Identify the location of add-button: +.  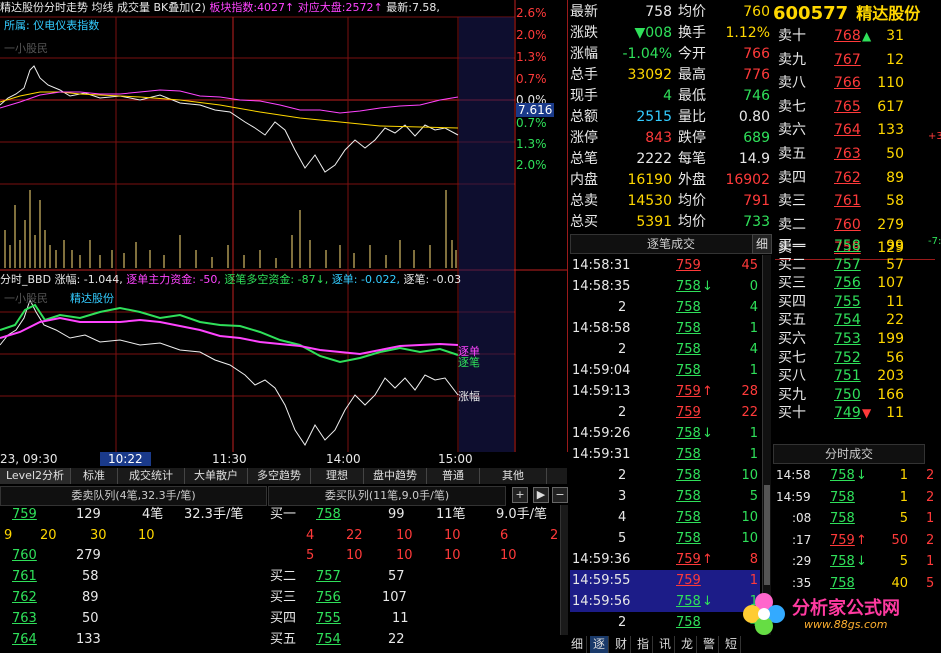
(520, 495).